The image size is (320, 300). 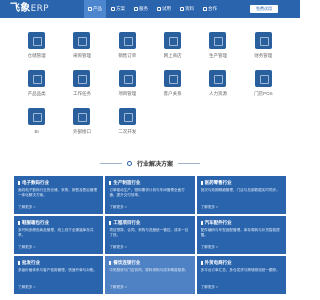 I want to click on module-label: 人力资源, so click(x=217, y=93).